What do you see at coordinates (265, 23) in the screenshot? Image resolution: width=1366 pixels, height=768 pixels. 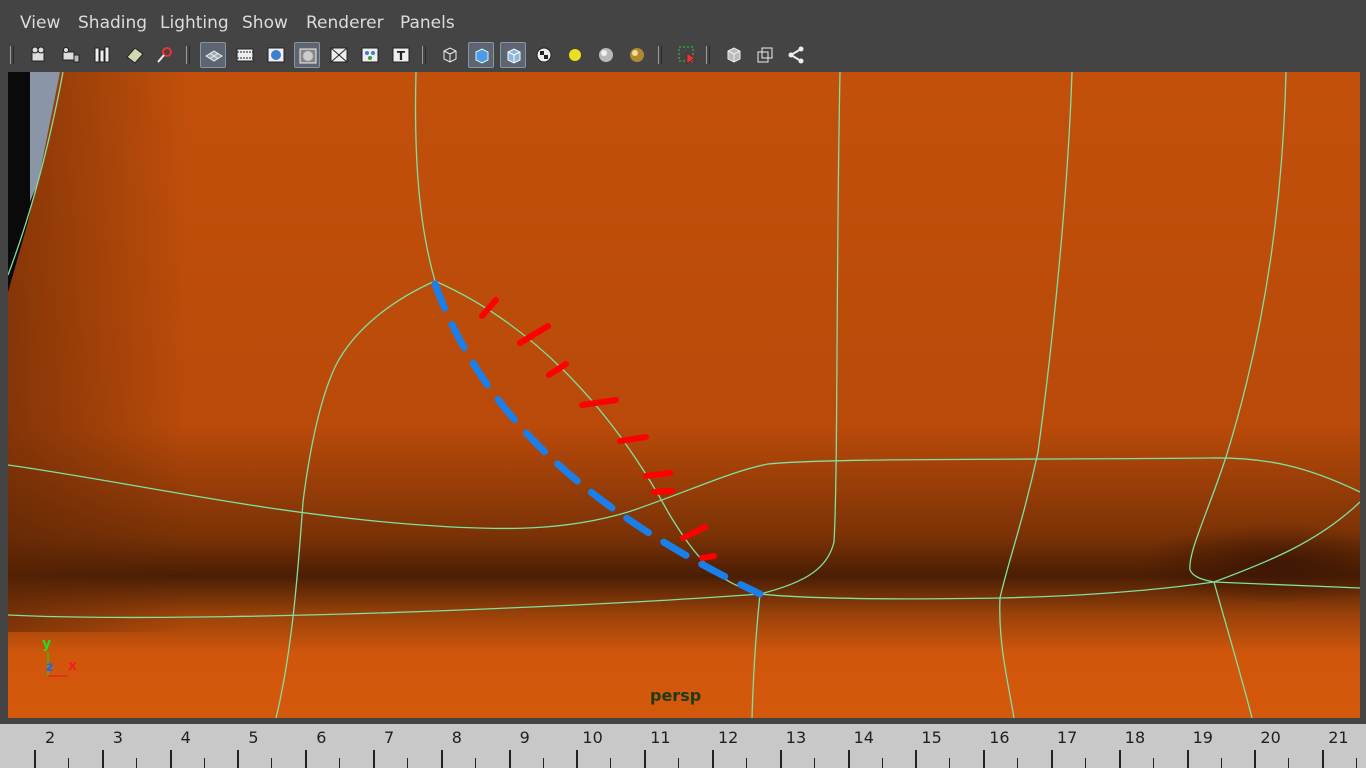 I see `menu-show: Show` at bounding box center [265, 23].